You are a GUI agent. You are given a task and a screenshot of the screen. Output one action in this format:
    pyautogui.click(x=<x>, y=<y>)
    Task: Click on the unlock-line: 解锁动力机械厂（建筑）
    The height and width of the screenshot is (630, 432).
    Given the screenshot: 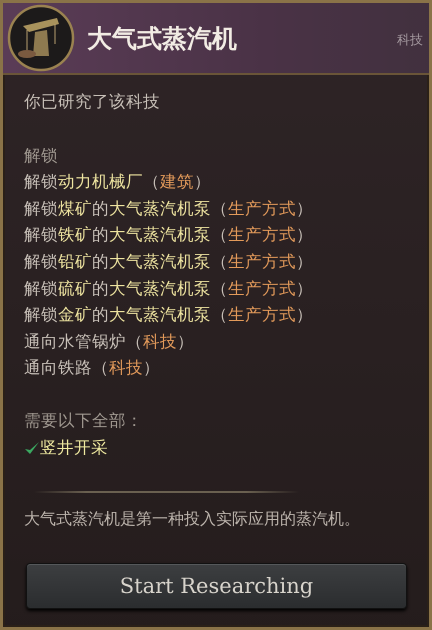 What is the action you would take?
    pyautogui.click(x=118, y=182)
    